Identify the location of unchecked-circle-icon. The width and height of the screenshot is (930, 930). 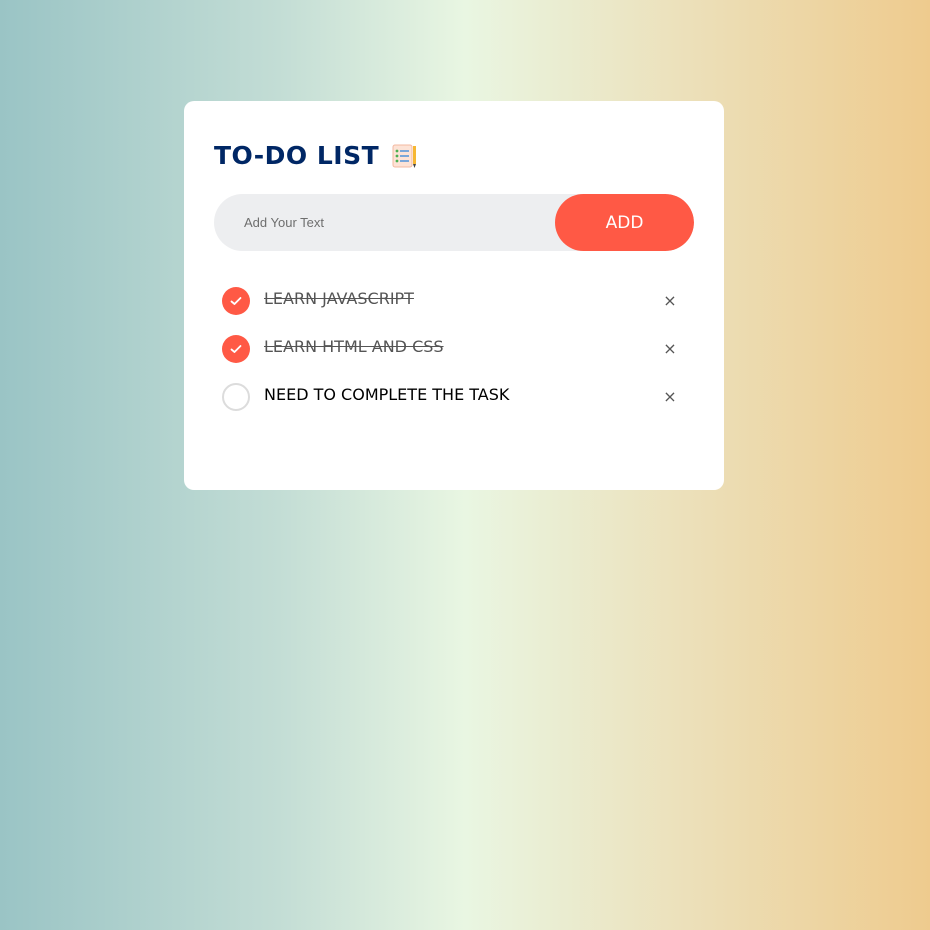
(236, 397).